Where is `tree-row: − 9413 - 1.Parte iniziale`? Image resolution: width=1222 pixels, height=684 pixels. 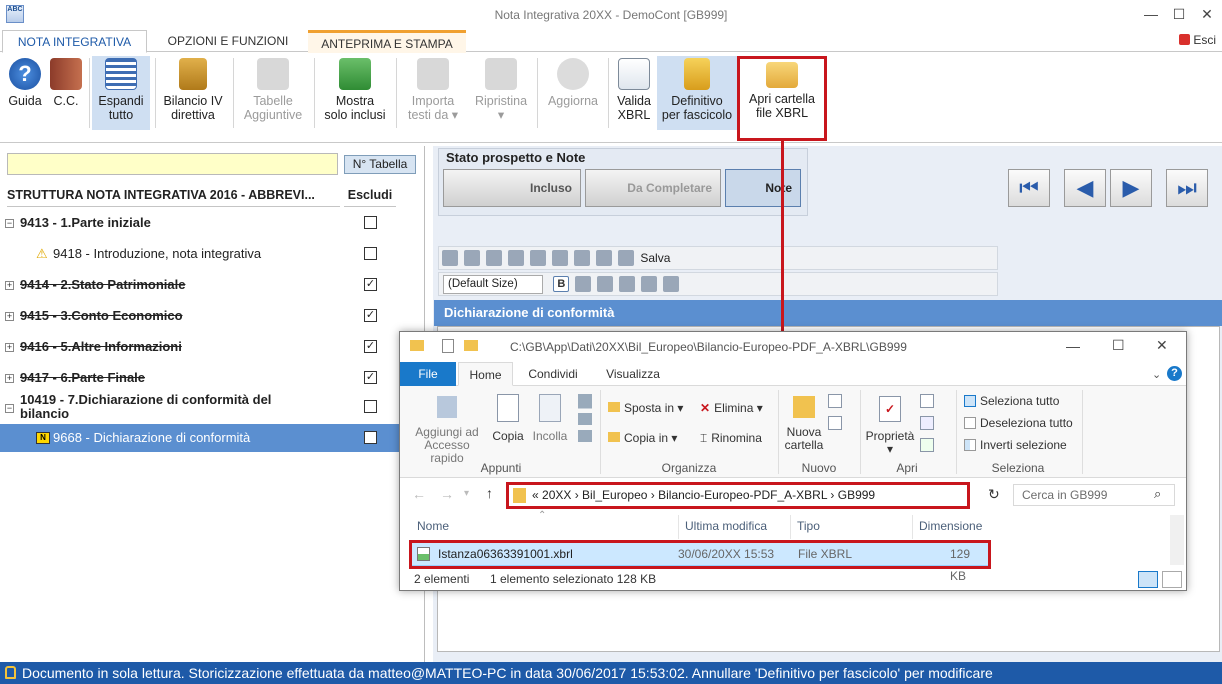 tree-row: − 9413 - 1.Parte iniziale is located at coordinates (212, 223).